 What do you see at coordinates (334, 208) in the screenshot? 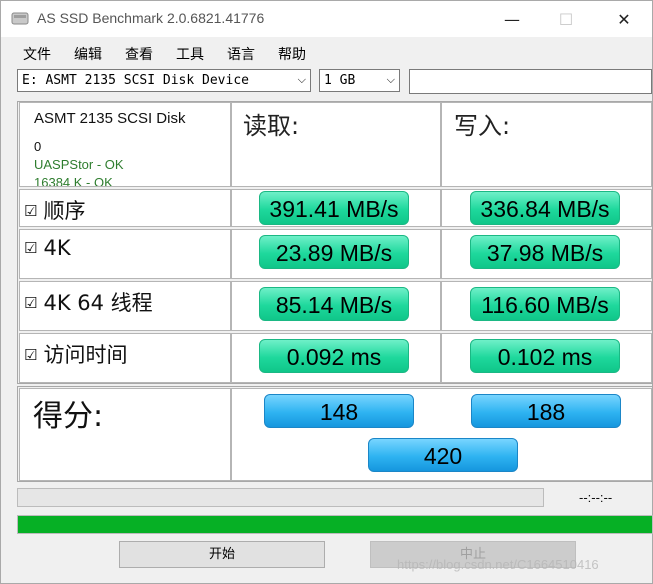
I see `seq-read-result: 391.41 MB/s` at bounding box center [334, 208].